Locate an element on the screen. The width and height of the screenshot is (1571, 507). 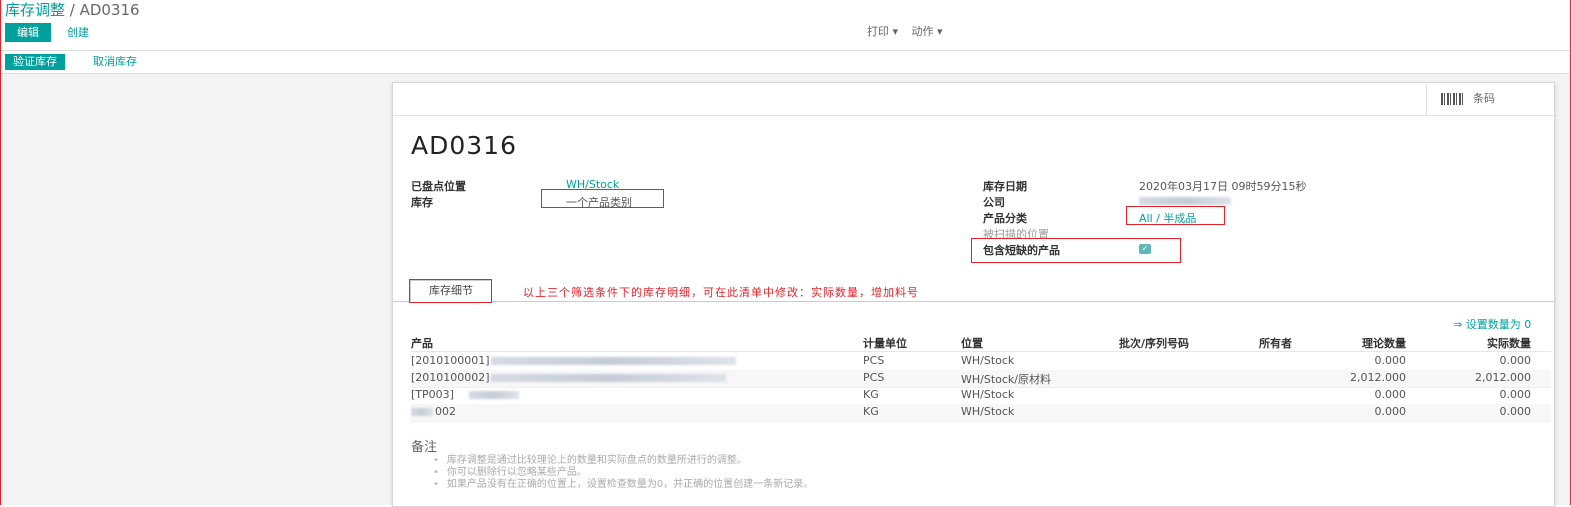
row-theoretical-qty: 2,012.000 is located at coordinates (1378, 377).